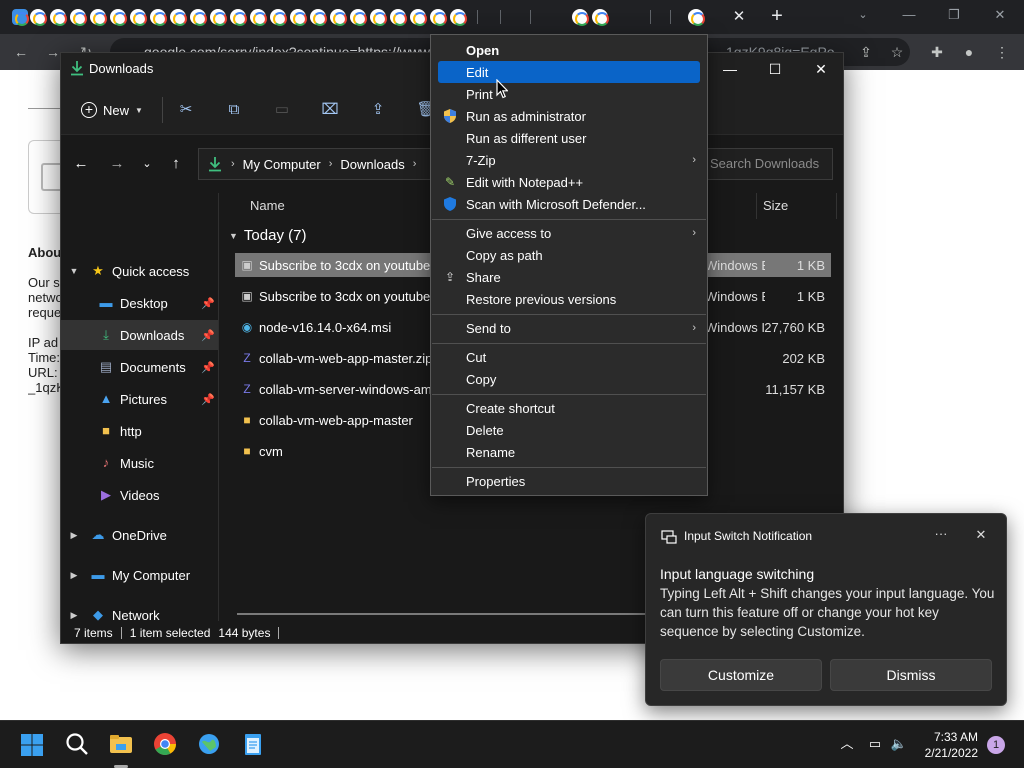 The image size is (1024, 768). What do you see at coordinates (944, 745) in the screenshot?
I see `system-clock: 7:33 AM 2/21/2022` at bounding box center [944, 745].